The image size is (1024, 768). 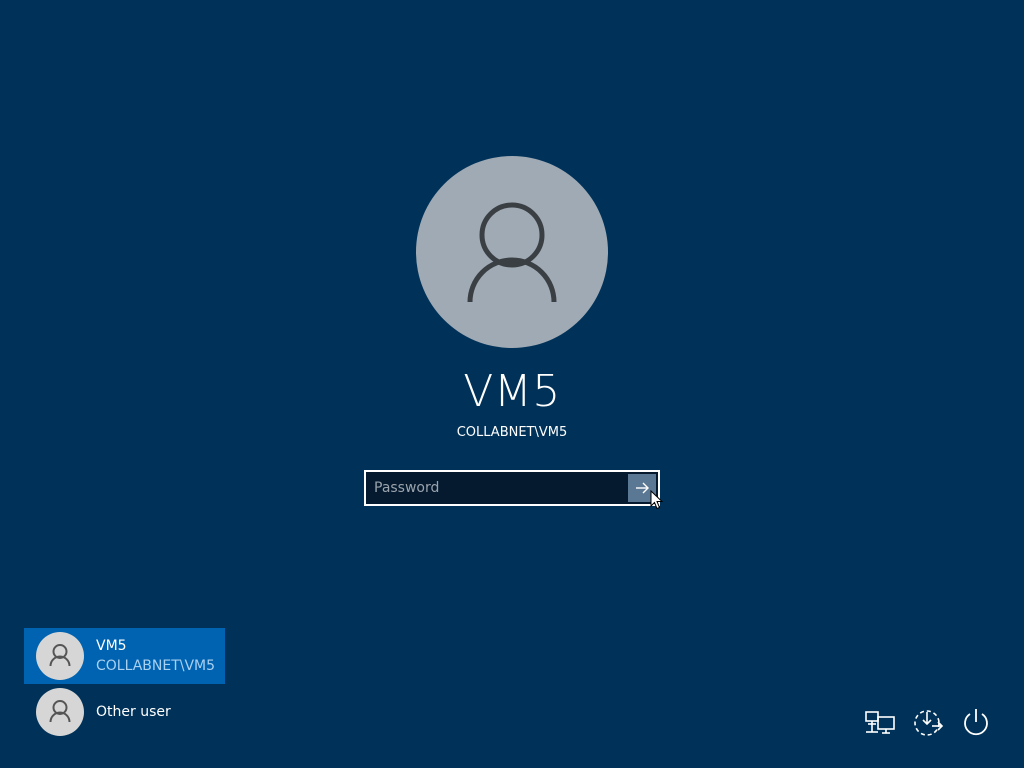 What do you see at coordinates (111, 646) in the screenshot?
I see `user-list-name: VM5` at bounding box center [111, 646].